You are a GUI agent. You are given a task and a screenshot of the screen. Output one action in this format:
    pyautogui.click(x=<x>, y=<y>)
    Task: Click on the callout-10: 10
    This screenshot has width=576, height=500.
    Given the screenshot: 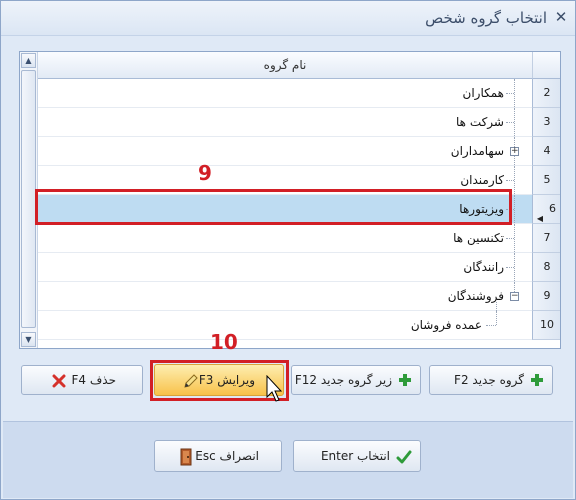 What is the action you would take?
    pyautogui.click(x=224, y=342)
    